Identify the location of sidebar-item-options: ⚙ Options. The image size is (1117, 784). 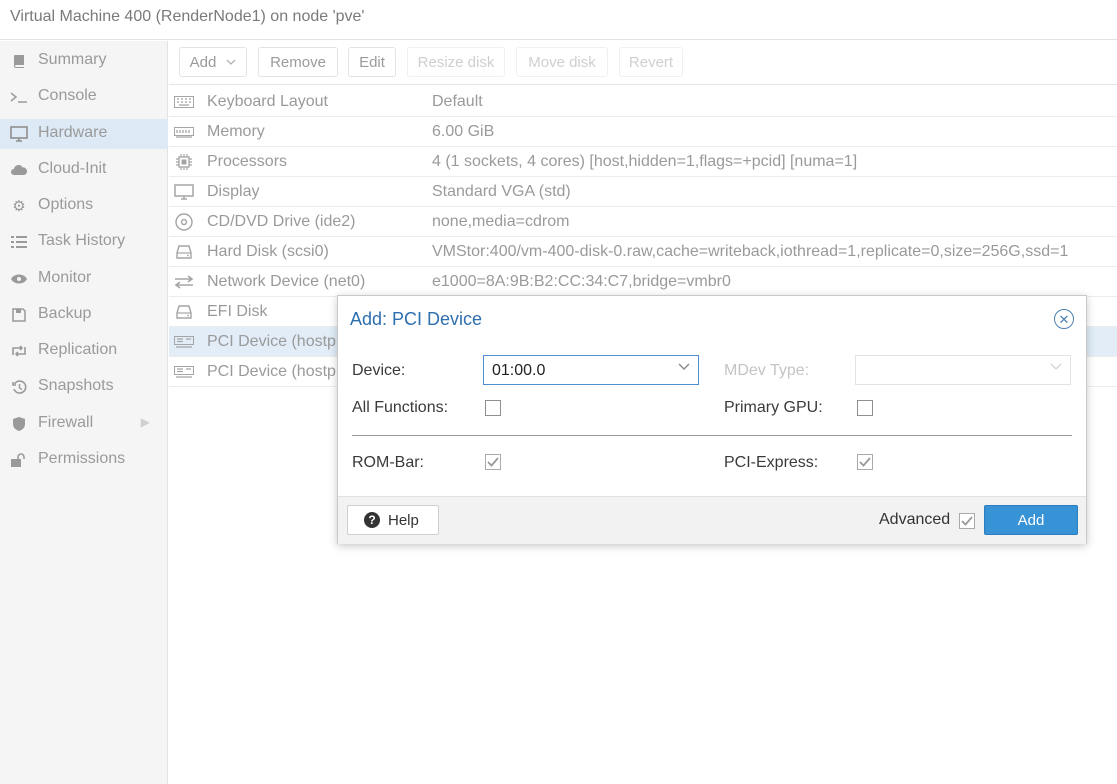
(84, 206).